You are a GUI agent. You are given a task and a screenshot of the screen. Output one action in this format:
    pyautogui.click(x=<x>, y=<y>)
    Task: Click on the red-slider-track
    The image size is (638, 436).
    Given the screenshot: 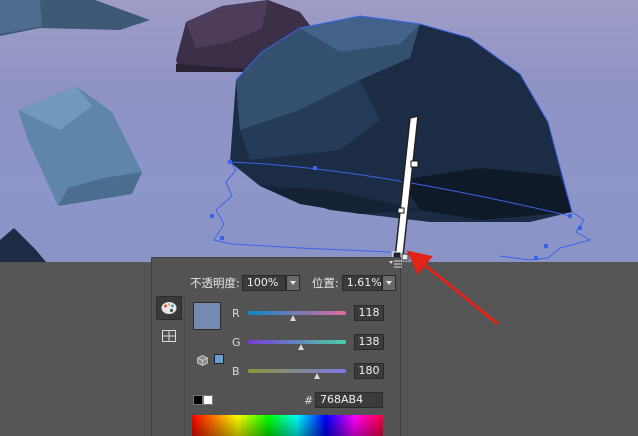 What is the action you would take?
    pyautogui.click(x=297, y=316)
    